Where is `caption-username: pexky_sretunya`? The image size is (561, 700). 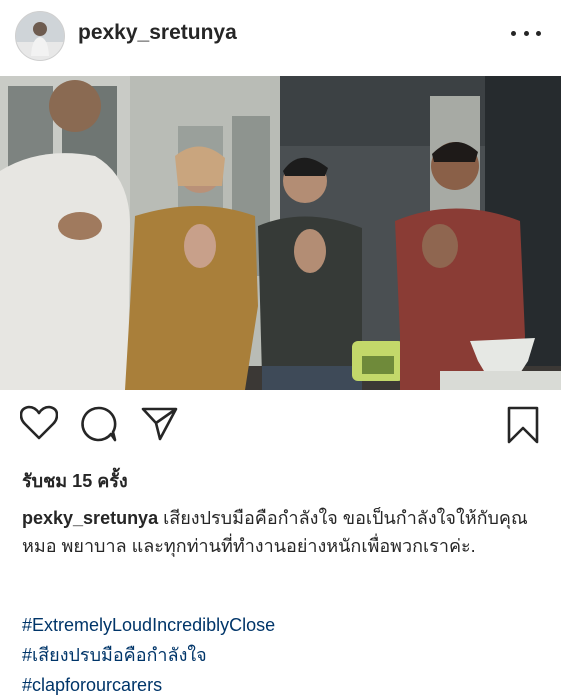
caption-username: pexky_sretunya is located at coordinates (90, 518).